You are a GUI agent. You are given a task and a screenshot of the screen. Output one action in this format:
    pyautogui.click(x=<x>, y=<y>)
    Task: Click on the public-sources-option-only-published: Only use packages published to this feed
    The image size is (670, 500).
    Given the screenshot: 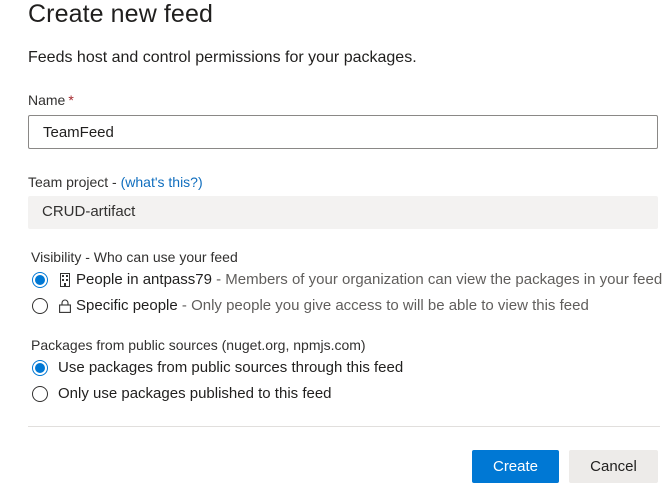 What is the action you would take?
    pyautogui.click(x=182, y=393)
    